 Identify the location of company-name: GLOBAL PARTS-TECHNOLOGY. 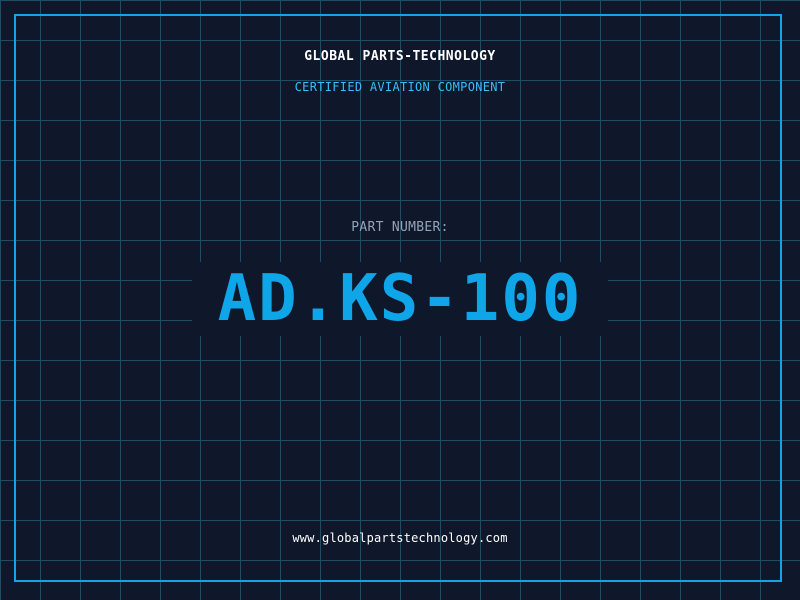
(400, 56).